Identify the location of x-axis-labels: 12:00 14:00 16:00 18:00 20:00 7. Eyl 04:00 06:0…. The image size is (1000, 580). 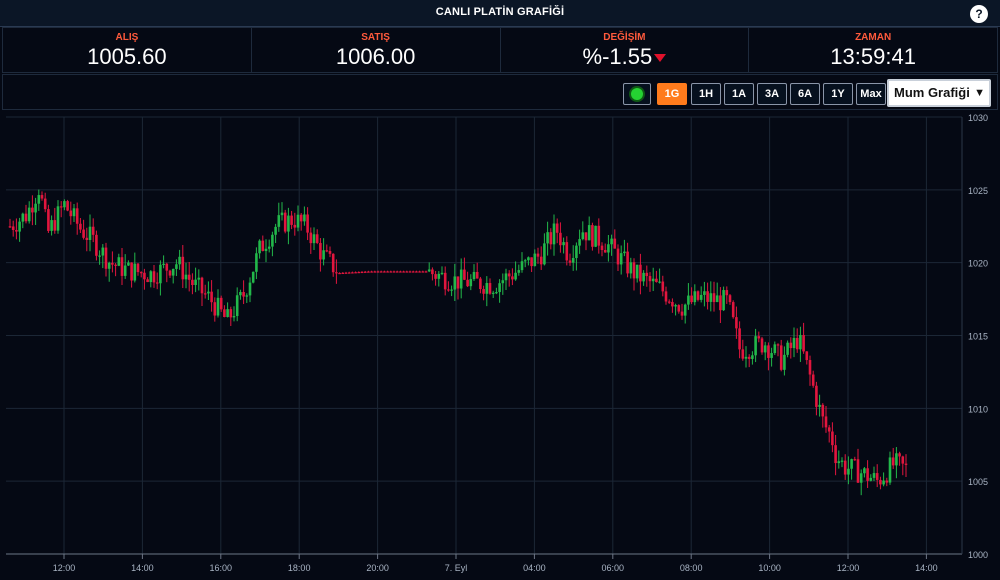
(495, 568).